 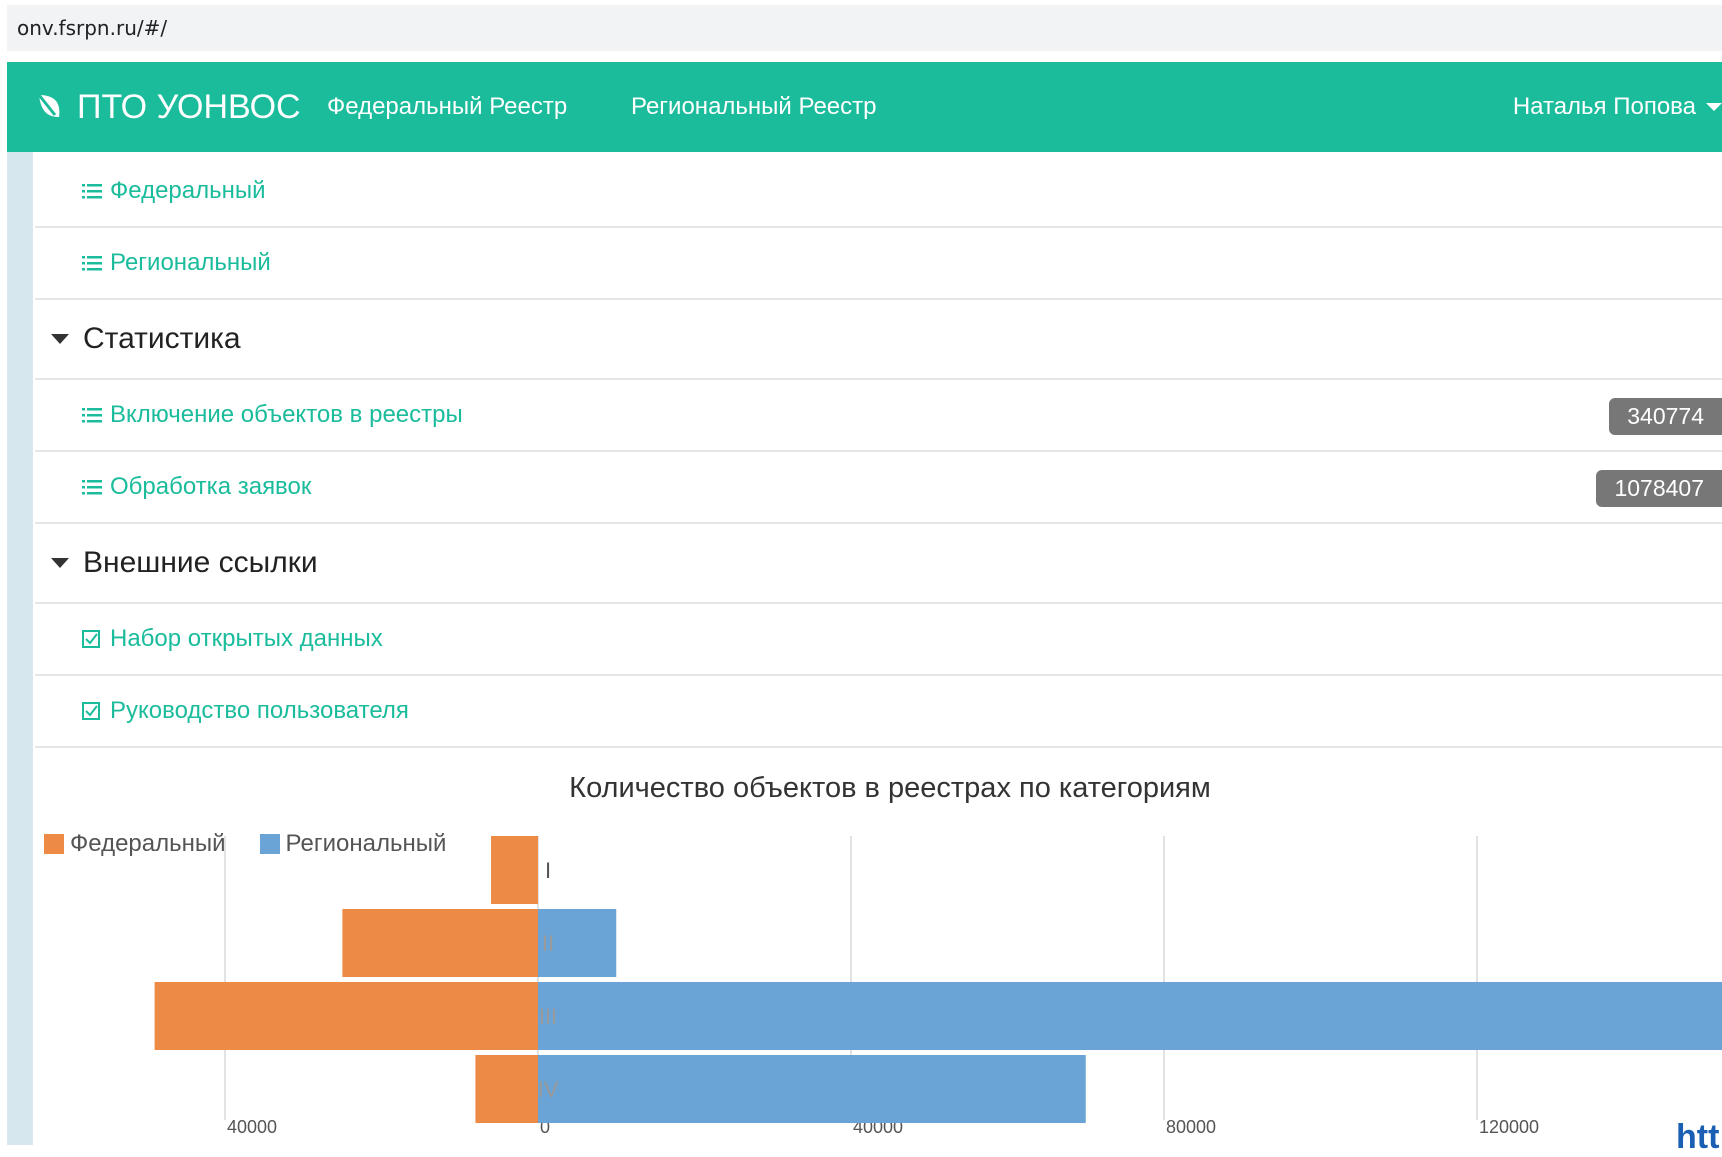 What do you see at coordinates (1665, 416) in the screenshot?
I see `count-badge: 340774` at bounding box center [1665, 416].